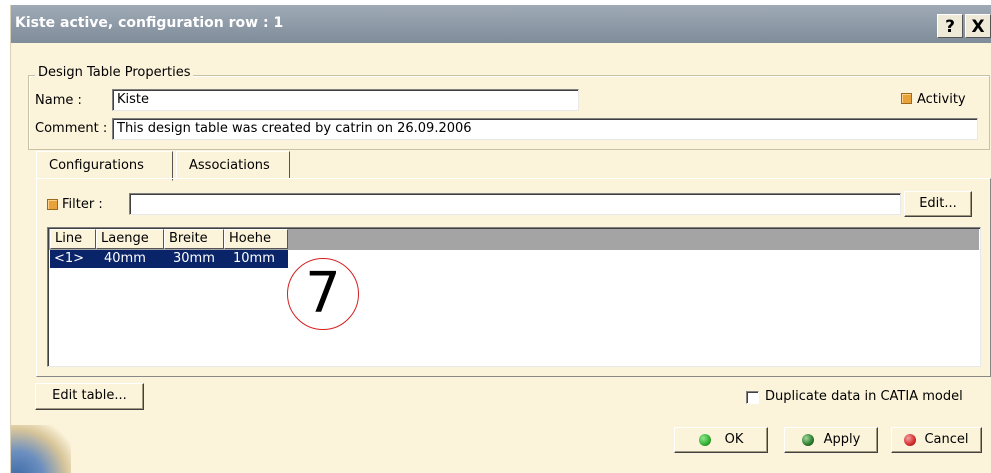 The width and height of the screenshot is (991, 473). What do you see at coordinates (842, 439) in the screenshot?
I see `apply-label: Apply` at bounding box center [842, 439].